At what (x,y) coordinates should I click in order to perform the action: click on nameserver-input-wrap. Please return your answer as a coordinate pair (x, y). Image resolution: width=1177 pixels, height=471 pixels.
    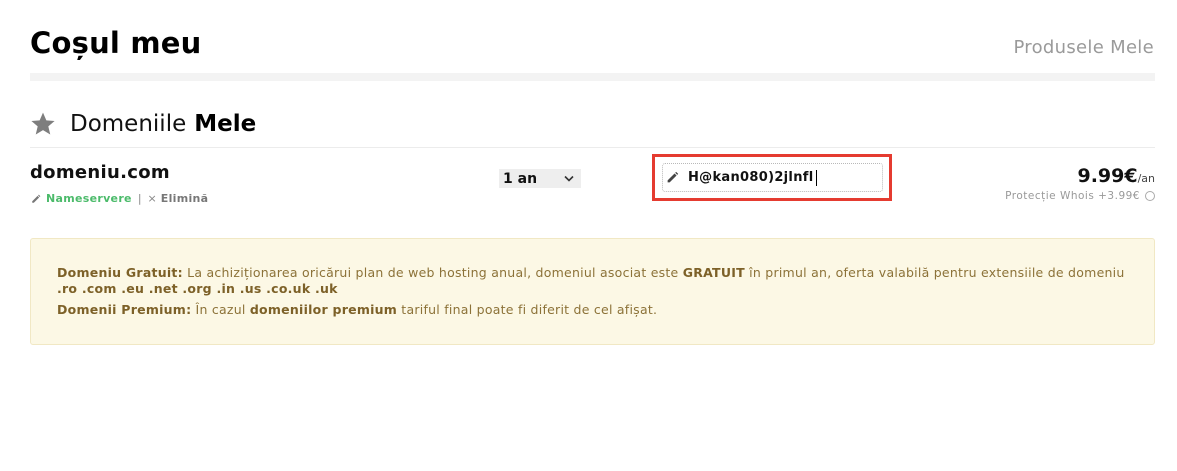
    Looking at the image, I should click on (772, 177).